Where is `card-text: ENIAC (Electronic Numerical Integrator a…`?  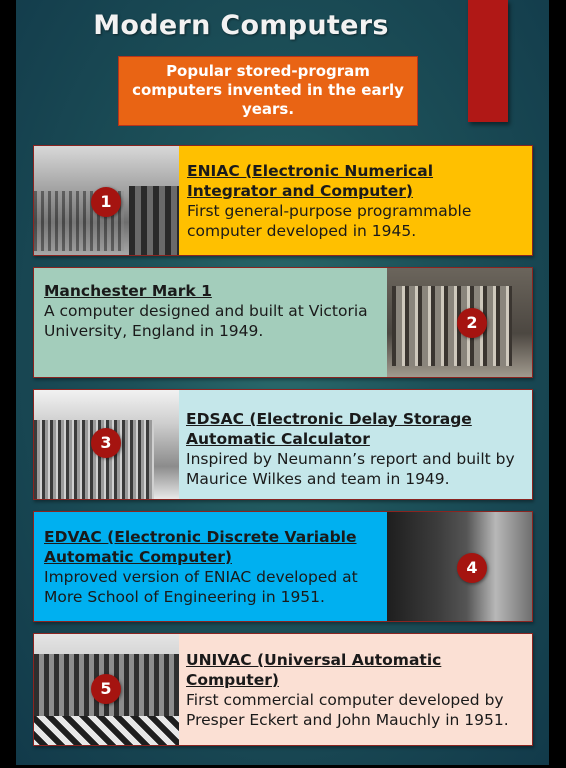 card-text: ENIAC (Electronic Numerical Integrator a… is located at coordinates (359, 200).